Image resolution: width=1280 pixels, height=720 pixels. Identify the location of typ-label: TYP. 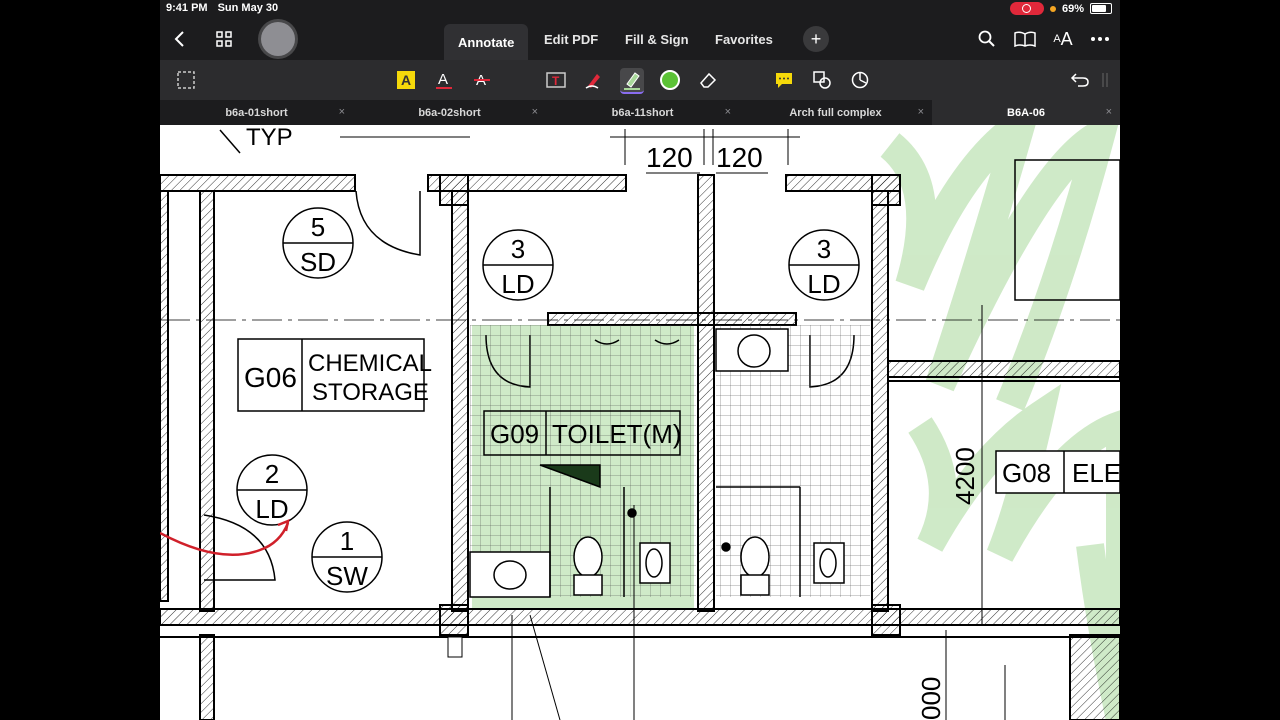
(269, 138).